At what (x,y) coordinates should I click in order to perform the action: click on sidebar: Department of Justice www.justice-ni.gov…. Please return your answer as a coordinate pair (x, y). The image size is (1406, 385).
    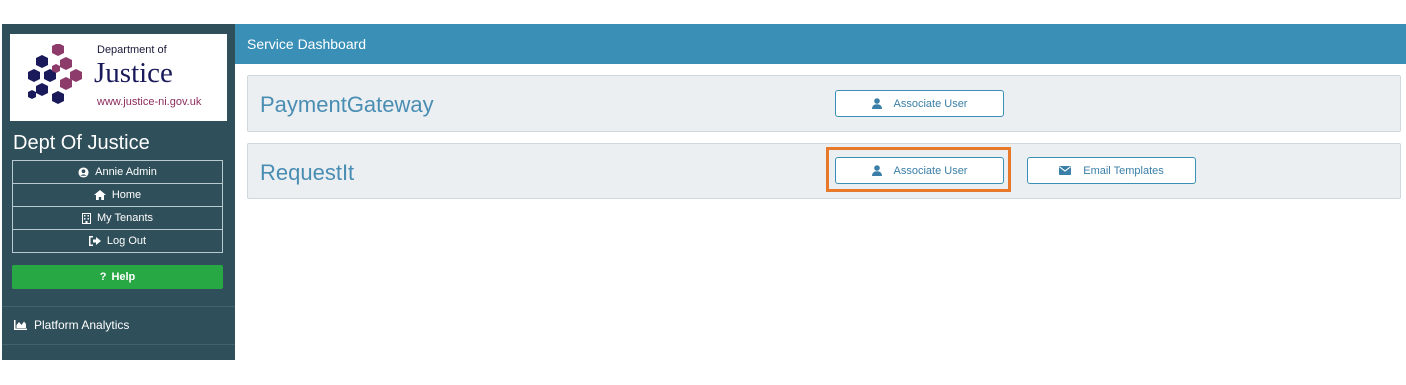
    Looking at the image, I should click on (118, 192).